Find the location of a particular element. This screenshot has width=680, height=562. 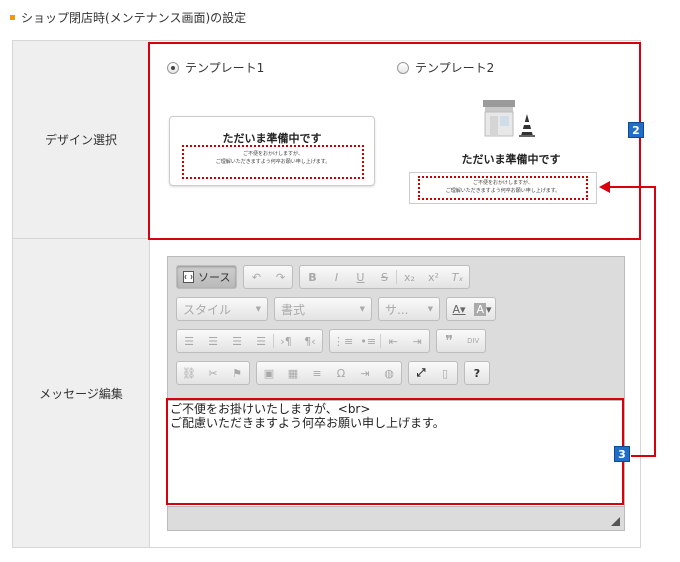

redo-icon: ↷ is located at coordinates (280, 277).